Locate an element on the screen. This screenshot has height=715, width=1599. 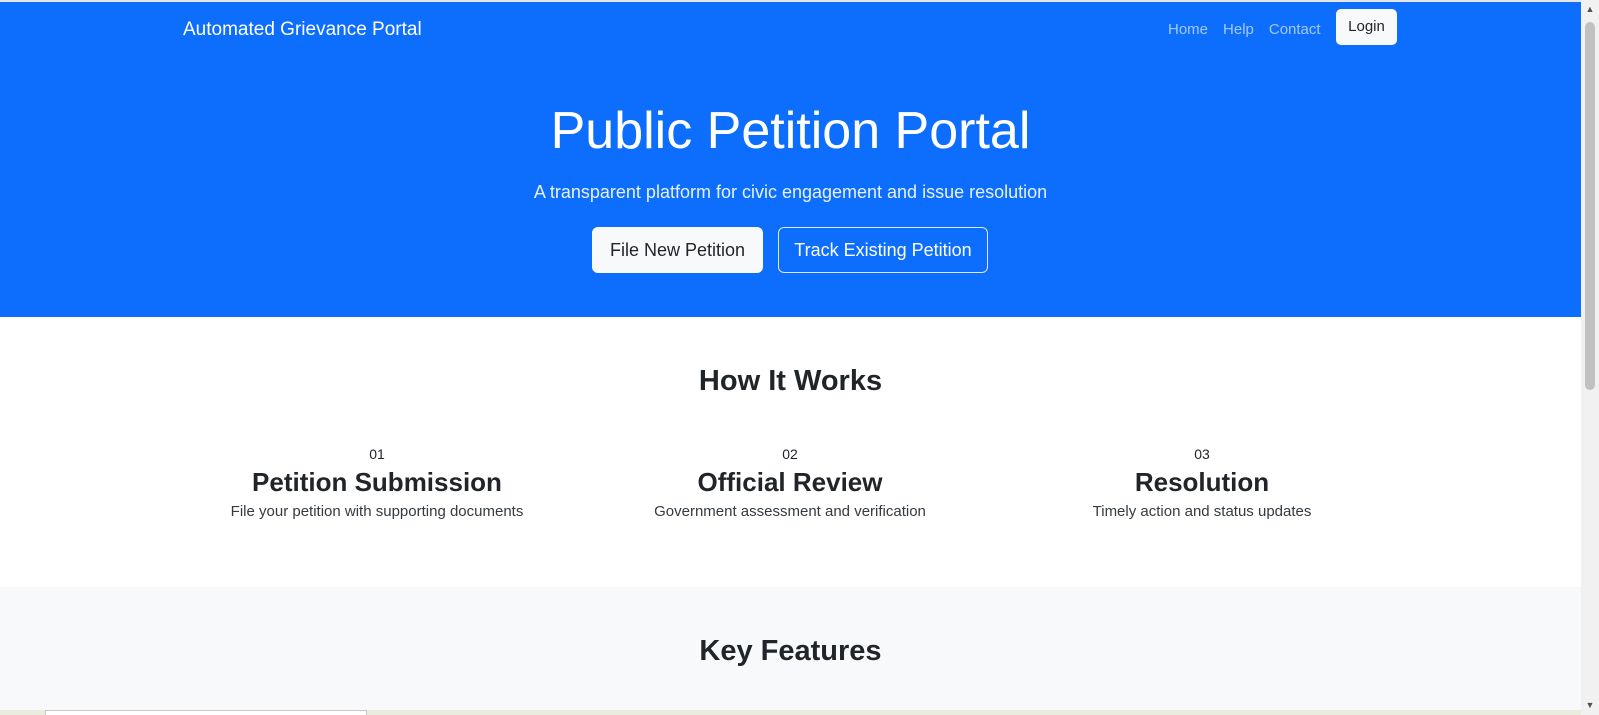
step-title: Resolution is located at coordinates (1202, 482).